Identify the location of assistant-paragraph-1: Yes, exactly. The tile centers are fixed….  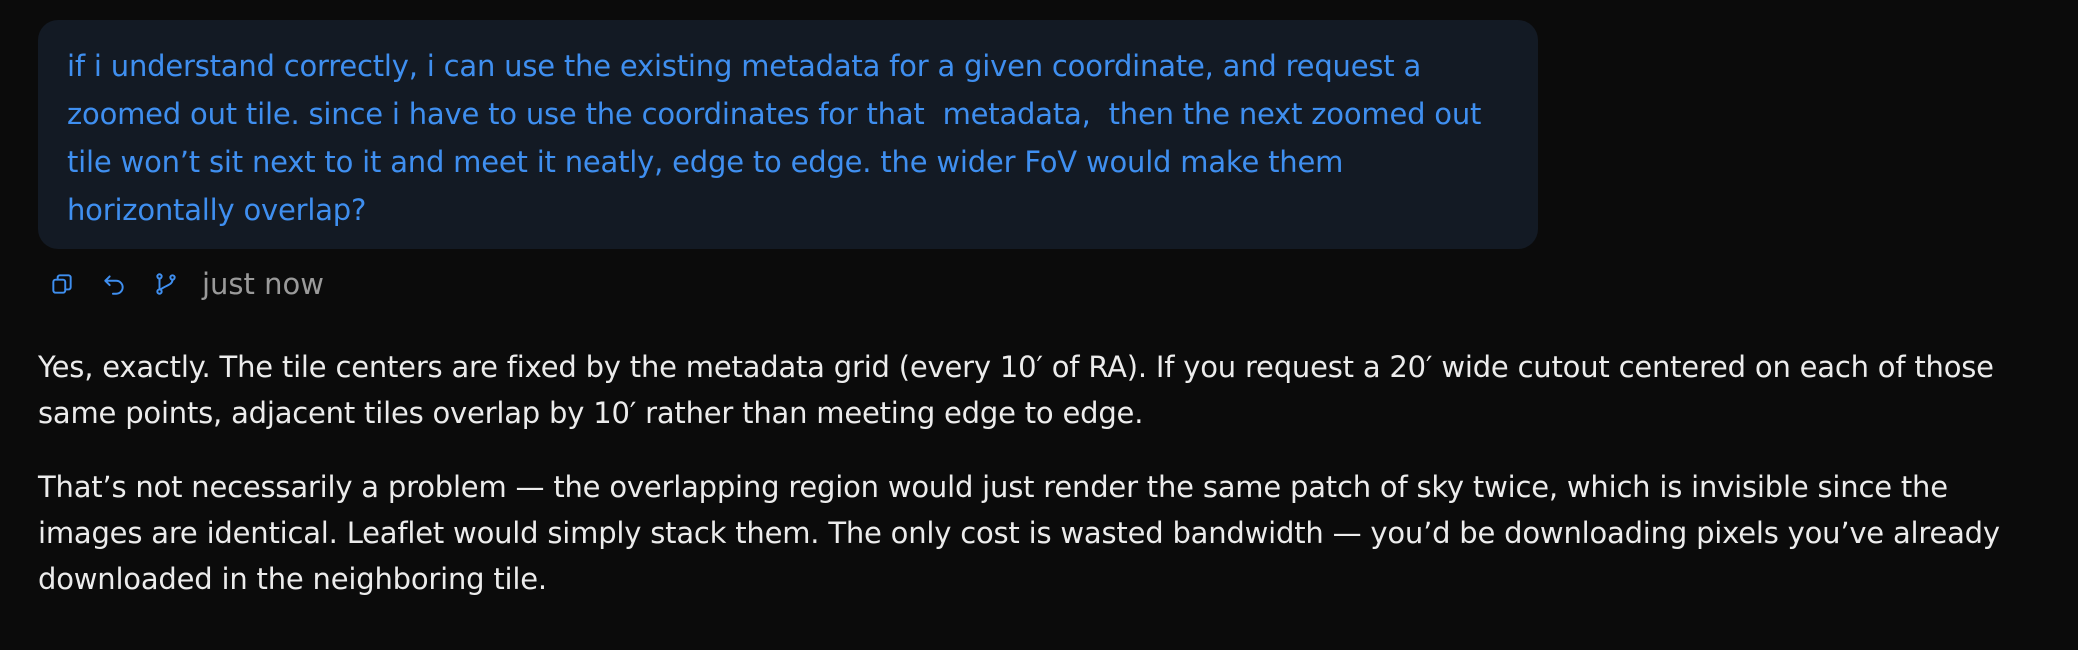
(1016, 390).